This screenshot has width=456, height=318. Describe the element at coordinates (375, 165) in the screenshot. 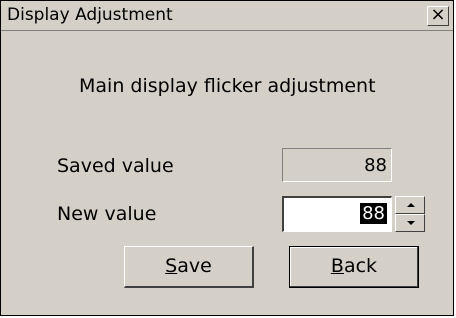

I see `saved-value-text: 88` at that location.